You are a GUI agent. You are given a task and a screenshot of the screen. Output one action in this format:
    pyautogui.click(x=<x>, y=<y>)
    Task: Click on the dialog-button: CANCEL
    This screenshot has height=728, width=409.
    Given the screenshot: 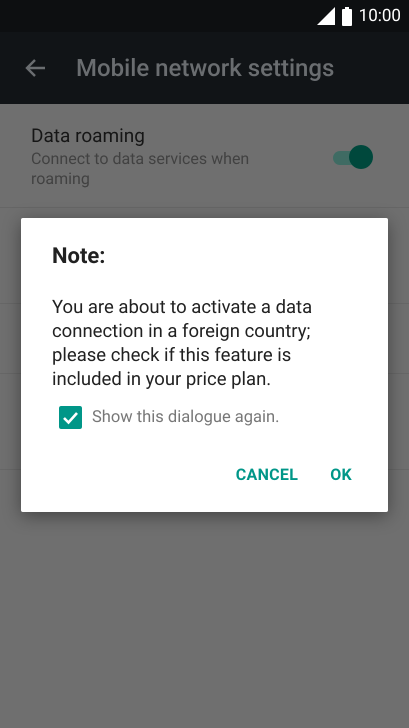 What is the action you would take?
    pyautogui.click(x=267, y=474)
    